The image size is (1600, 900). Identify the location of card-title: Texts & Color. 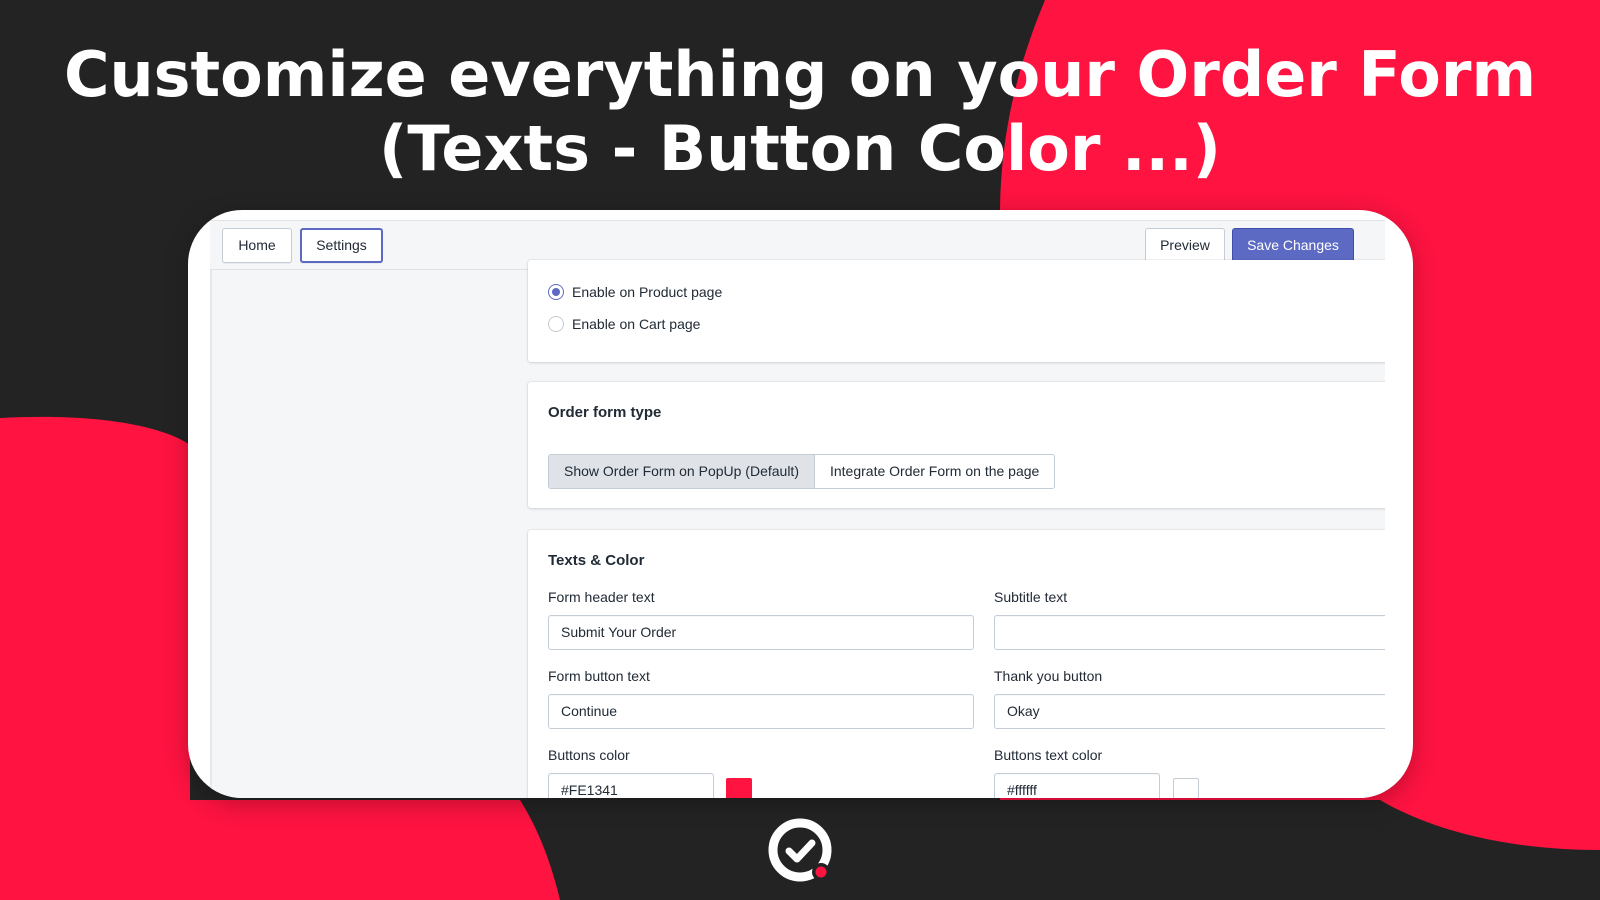
(596, 560).